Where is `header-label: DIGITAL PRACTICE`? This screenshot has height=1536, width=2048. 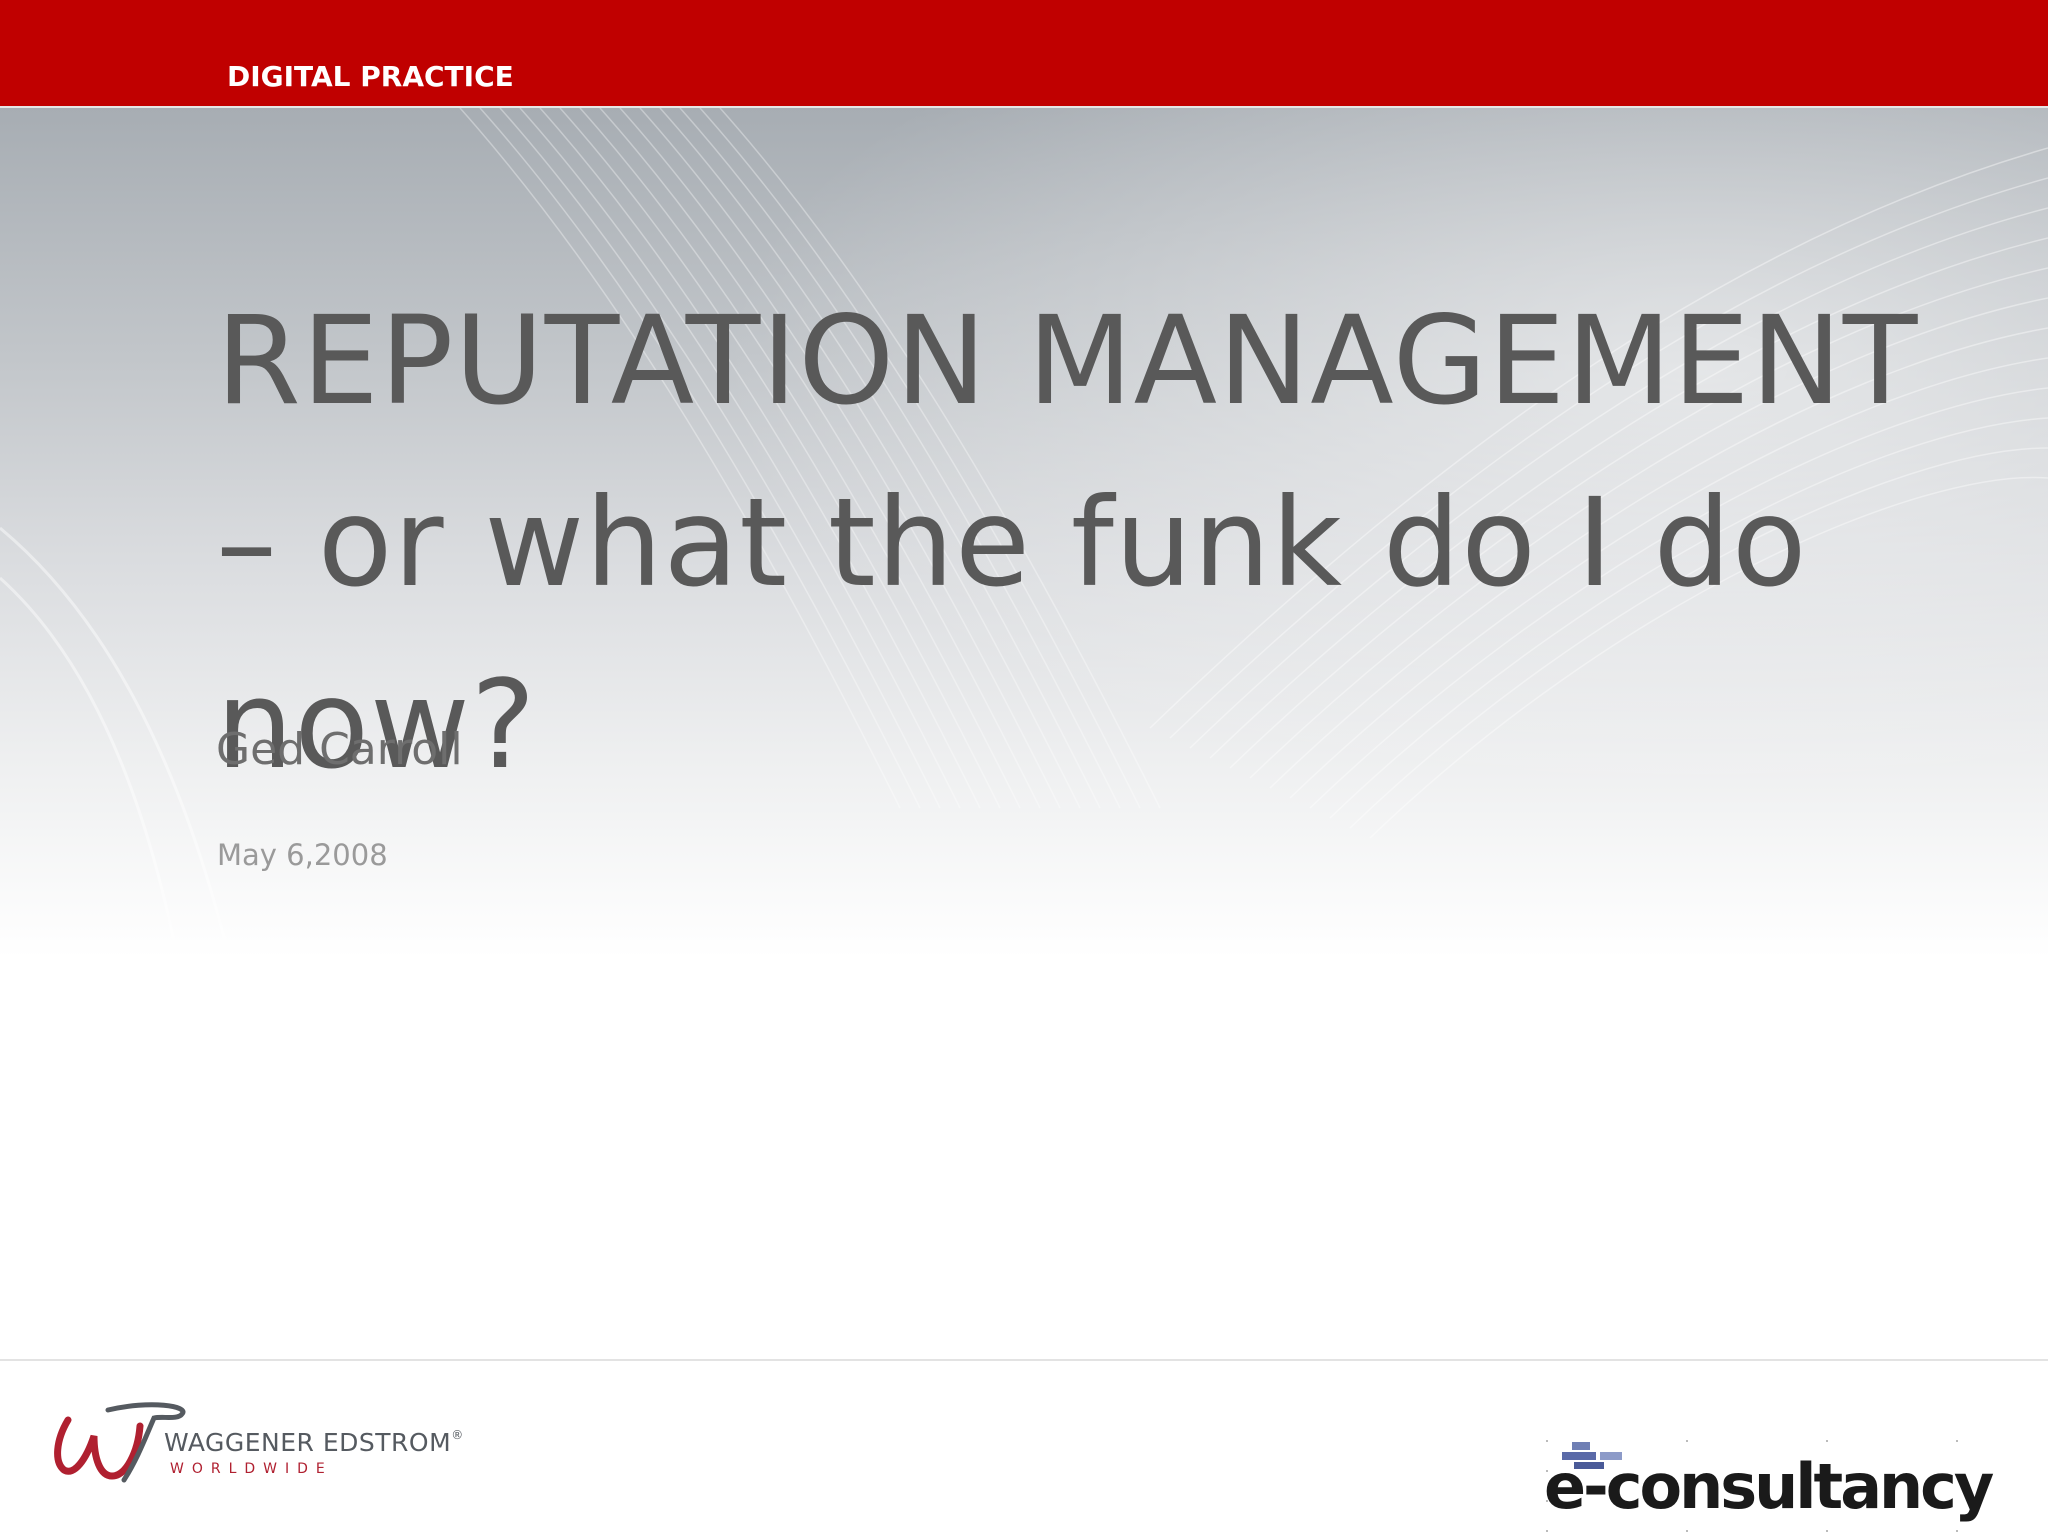
header-label: DIGITAL PRACTICE is located at coordinates (370, 76).